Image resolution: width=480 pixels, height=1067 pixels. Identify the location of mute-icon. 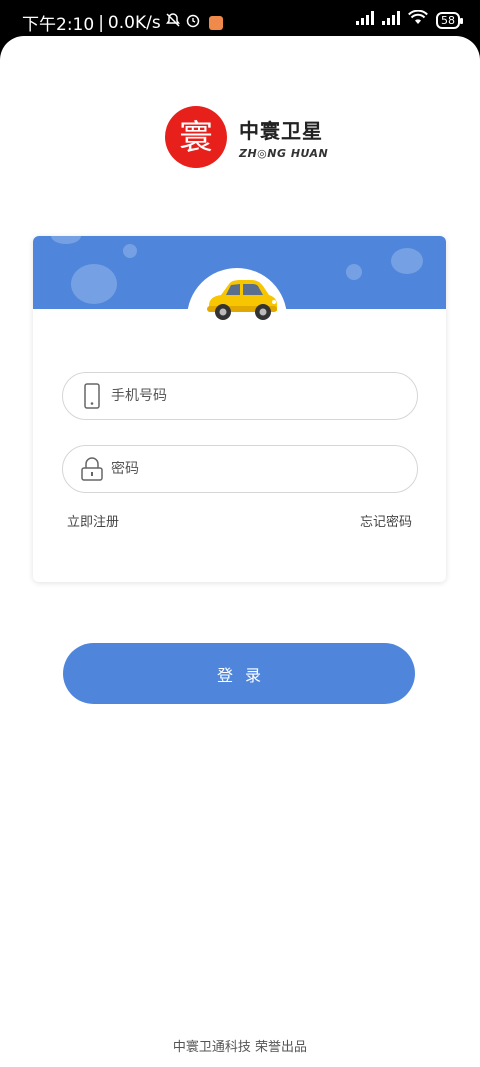
(173, 22).